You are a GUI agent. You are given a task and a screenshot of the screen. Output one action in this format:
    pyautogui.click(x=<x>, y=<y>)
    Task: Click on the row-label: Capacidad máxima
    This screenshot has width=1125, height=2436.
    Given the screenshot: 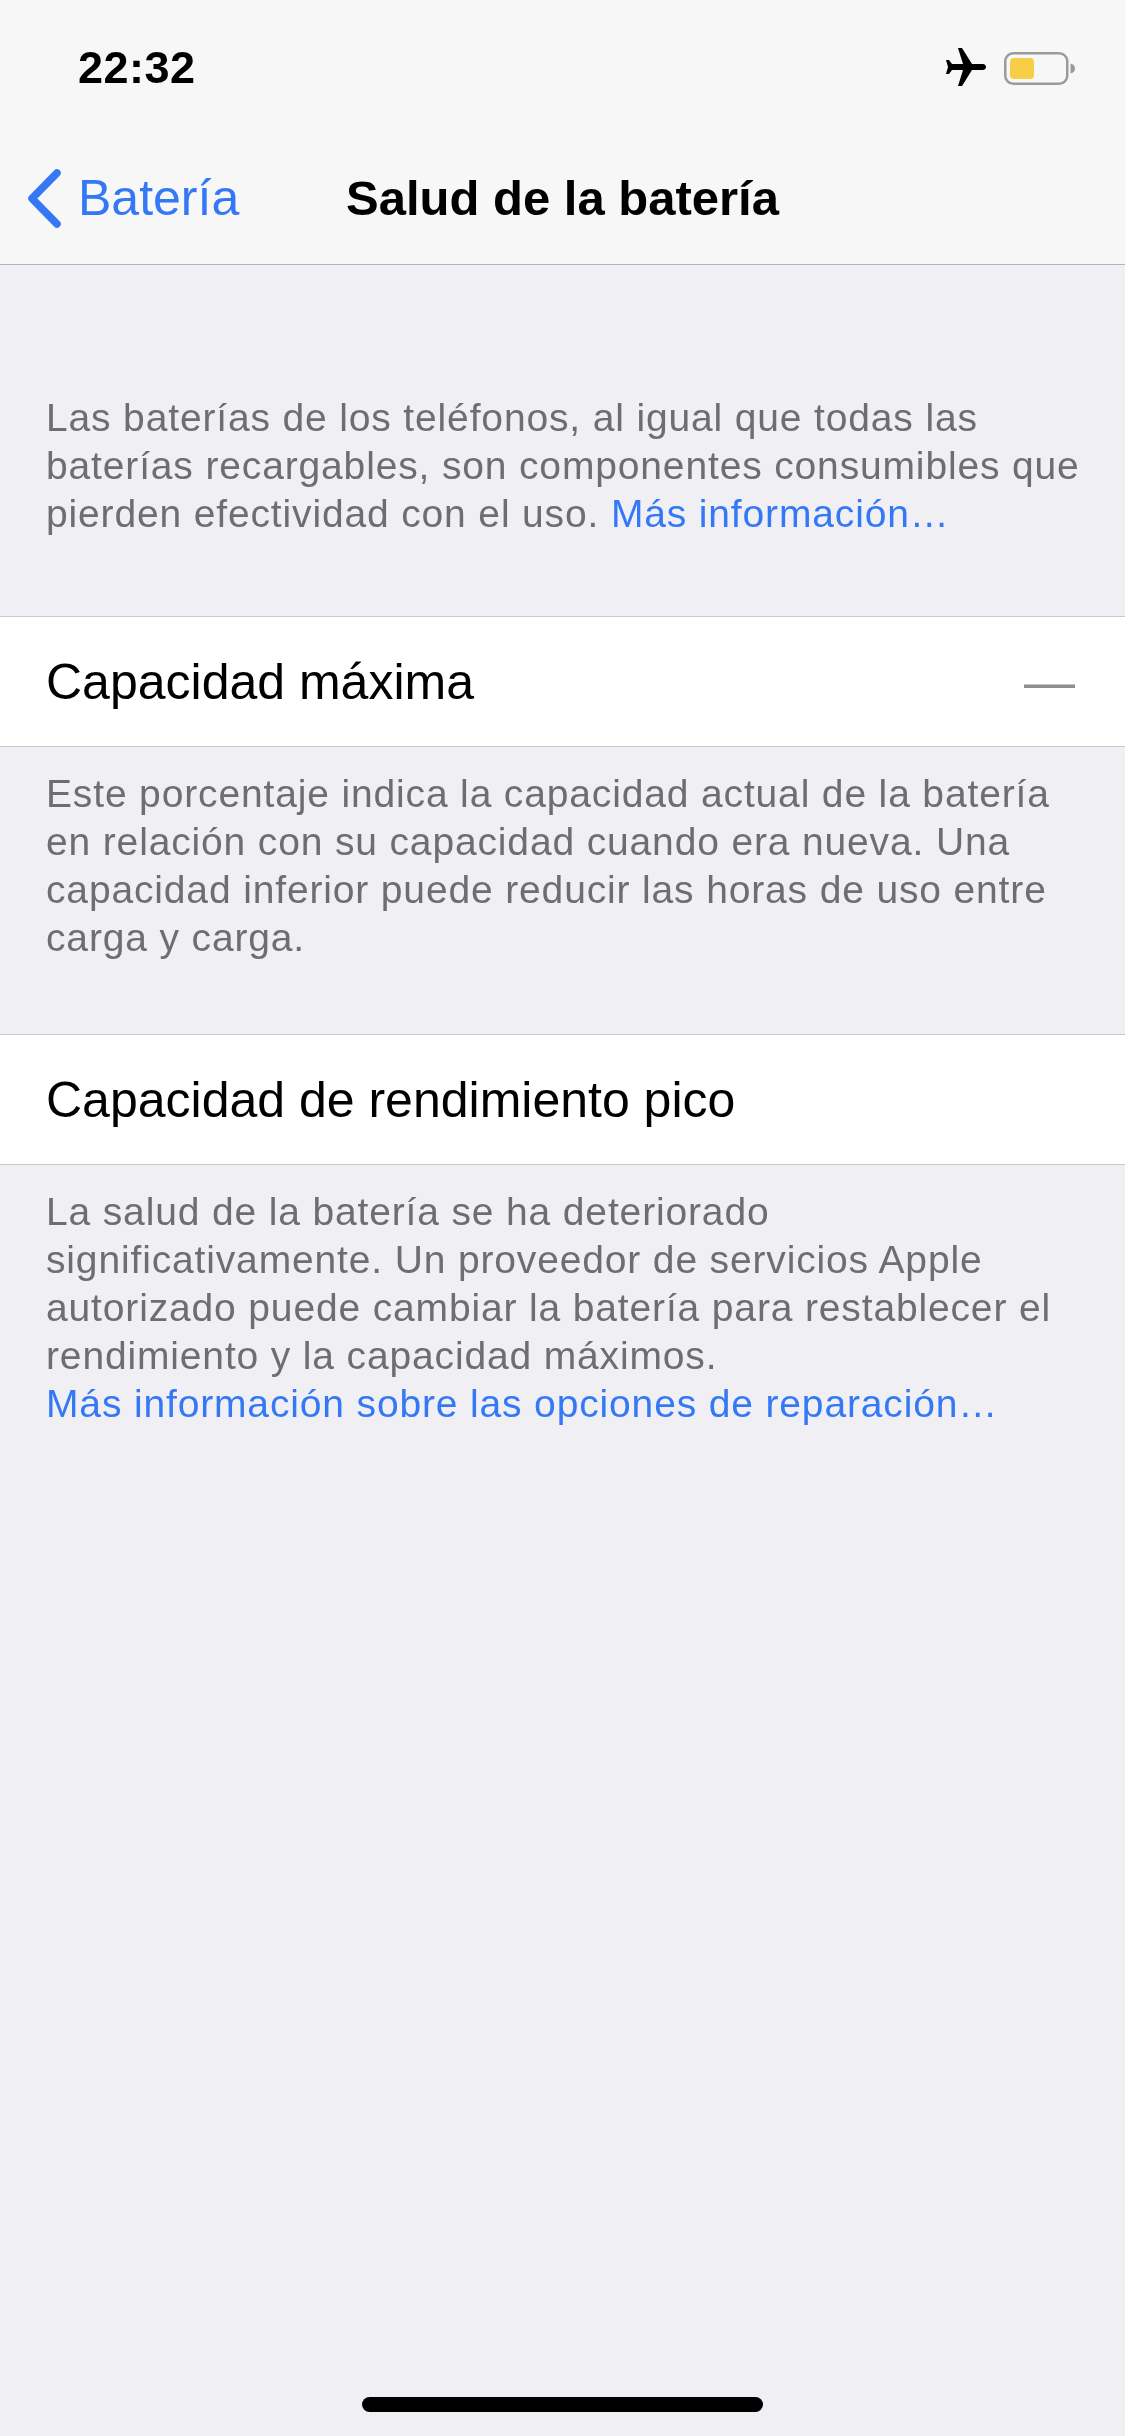 What is the action you would take?
    pyautogui.click(x=260, y=681)
    